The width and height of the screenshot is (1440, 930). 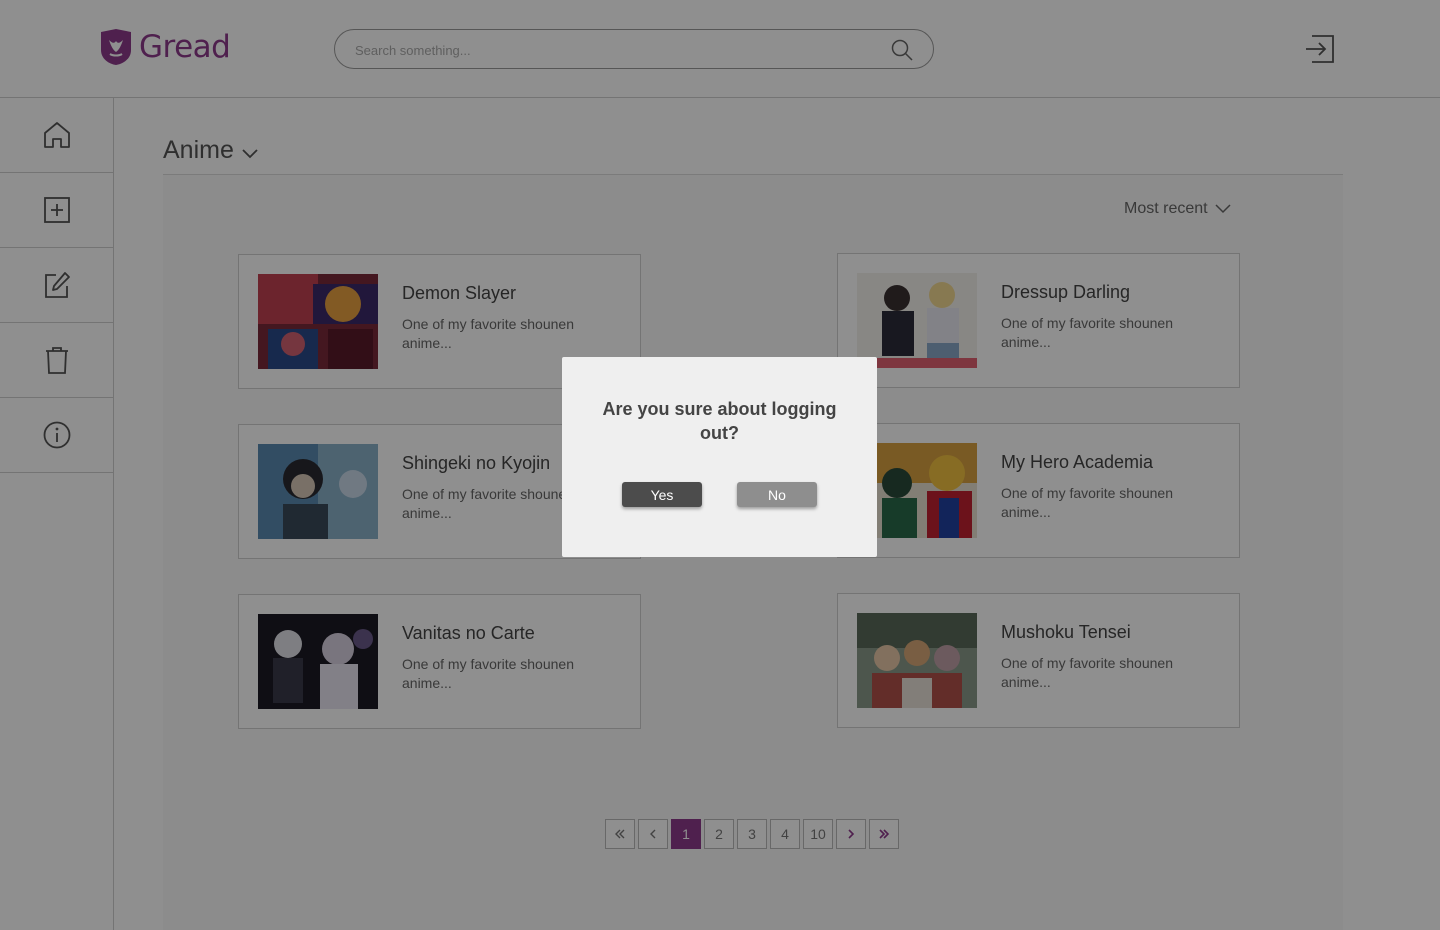 What do you see at coordinates (662, 494) in the screenshot?
I see `confirm-yes-button: Yes` at bounding box center [662, 494].